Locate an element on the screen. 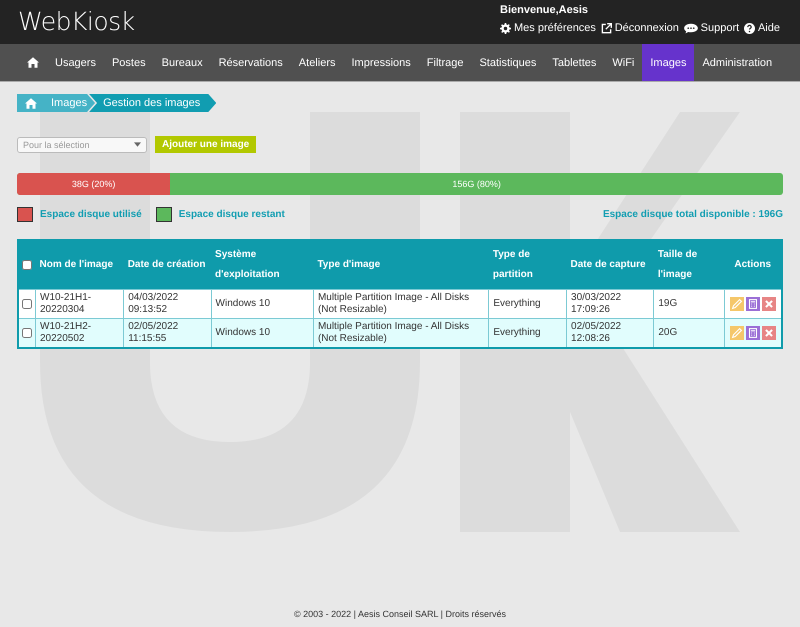 The width and height of the screenshot is (800, 627). table-cell: W10-21H2-20220502 is located at coordinates (80, 333).